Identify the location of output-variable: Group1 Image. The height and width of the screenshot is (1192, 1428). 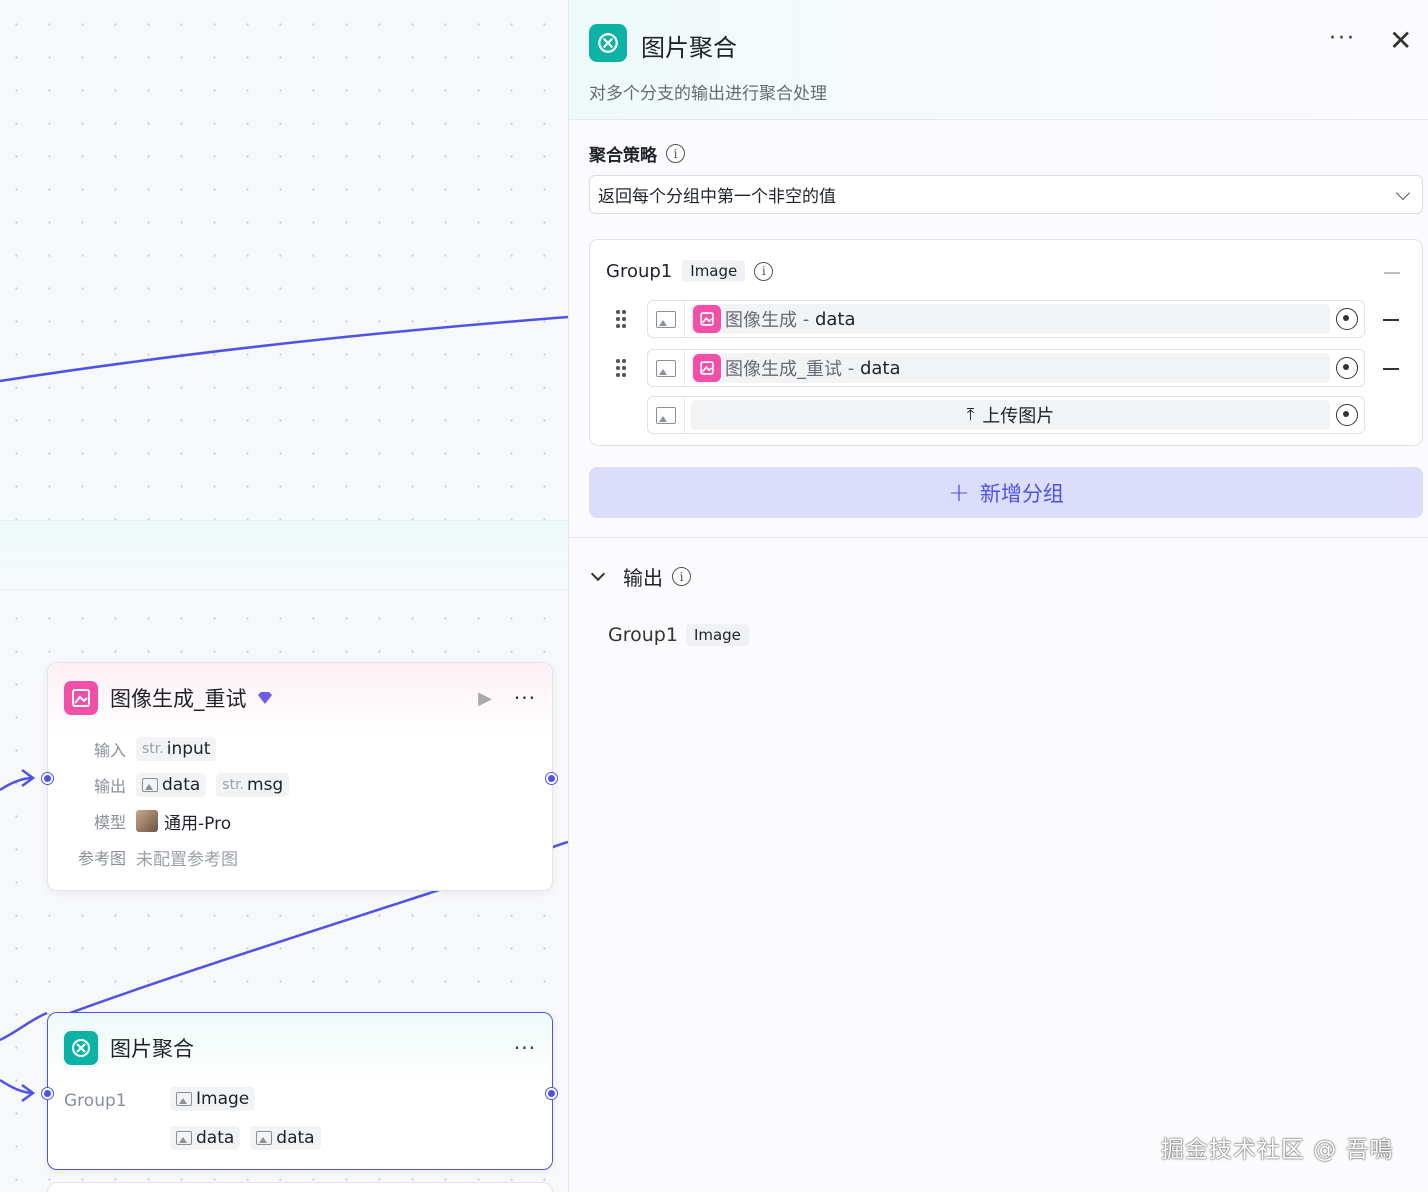
(678, 635).